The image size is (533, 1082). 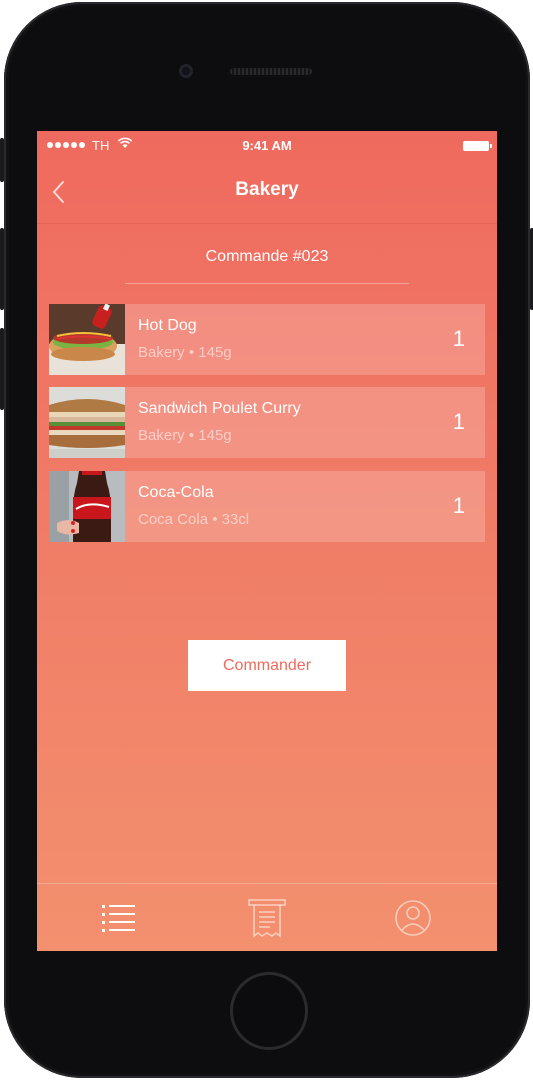 What do you see at coordinates (2, 269) in the screenshot?
I see `volume-up-button` at bounding box center [2, 269].